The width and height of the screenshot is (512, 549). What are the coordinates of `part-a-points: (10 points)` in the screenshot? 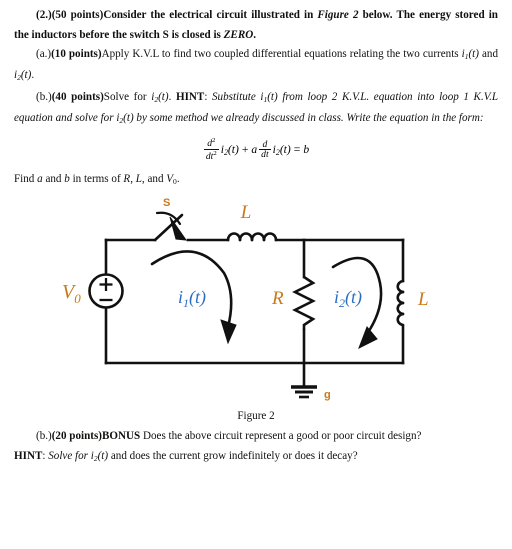 It's located at (76, 54).